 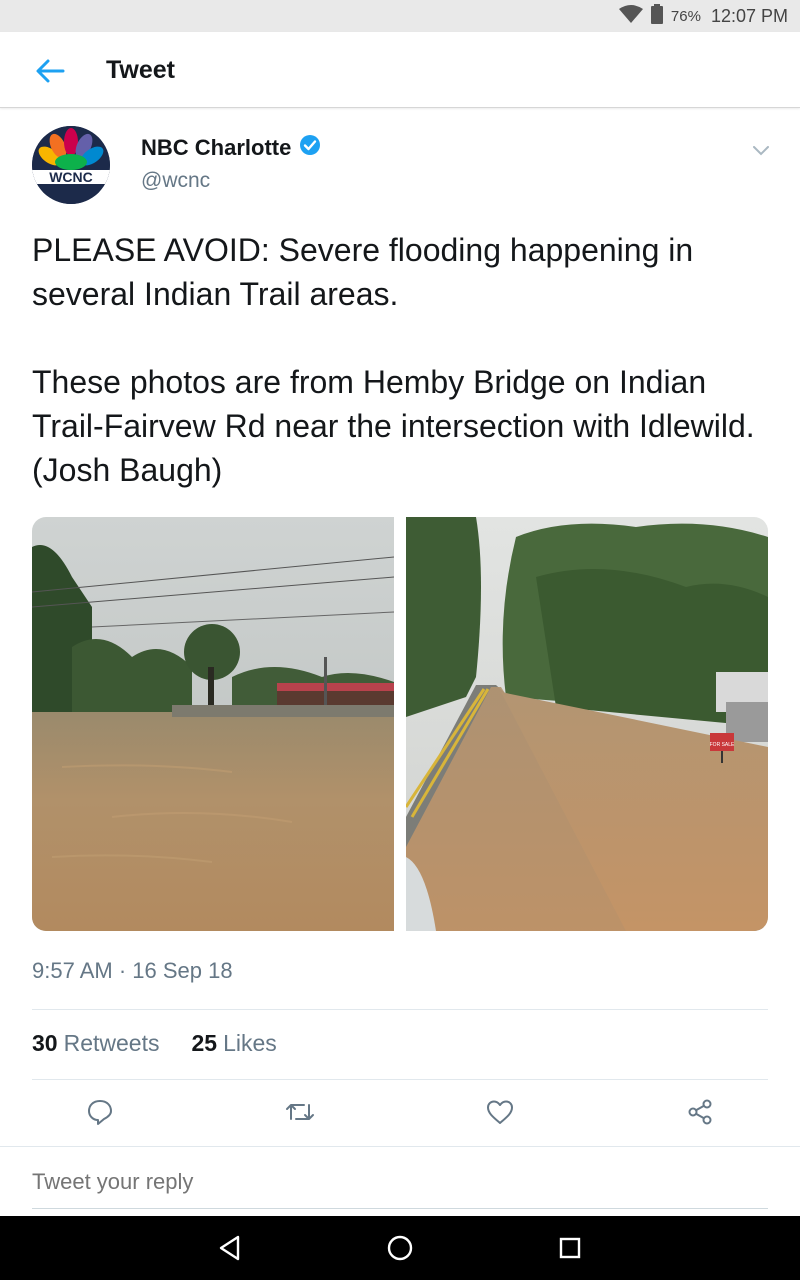 I want to click on nav-home-button, so click(x=400, y=1248).